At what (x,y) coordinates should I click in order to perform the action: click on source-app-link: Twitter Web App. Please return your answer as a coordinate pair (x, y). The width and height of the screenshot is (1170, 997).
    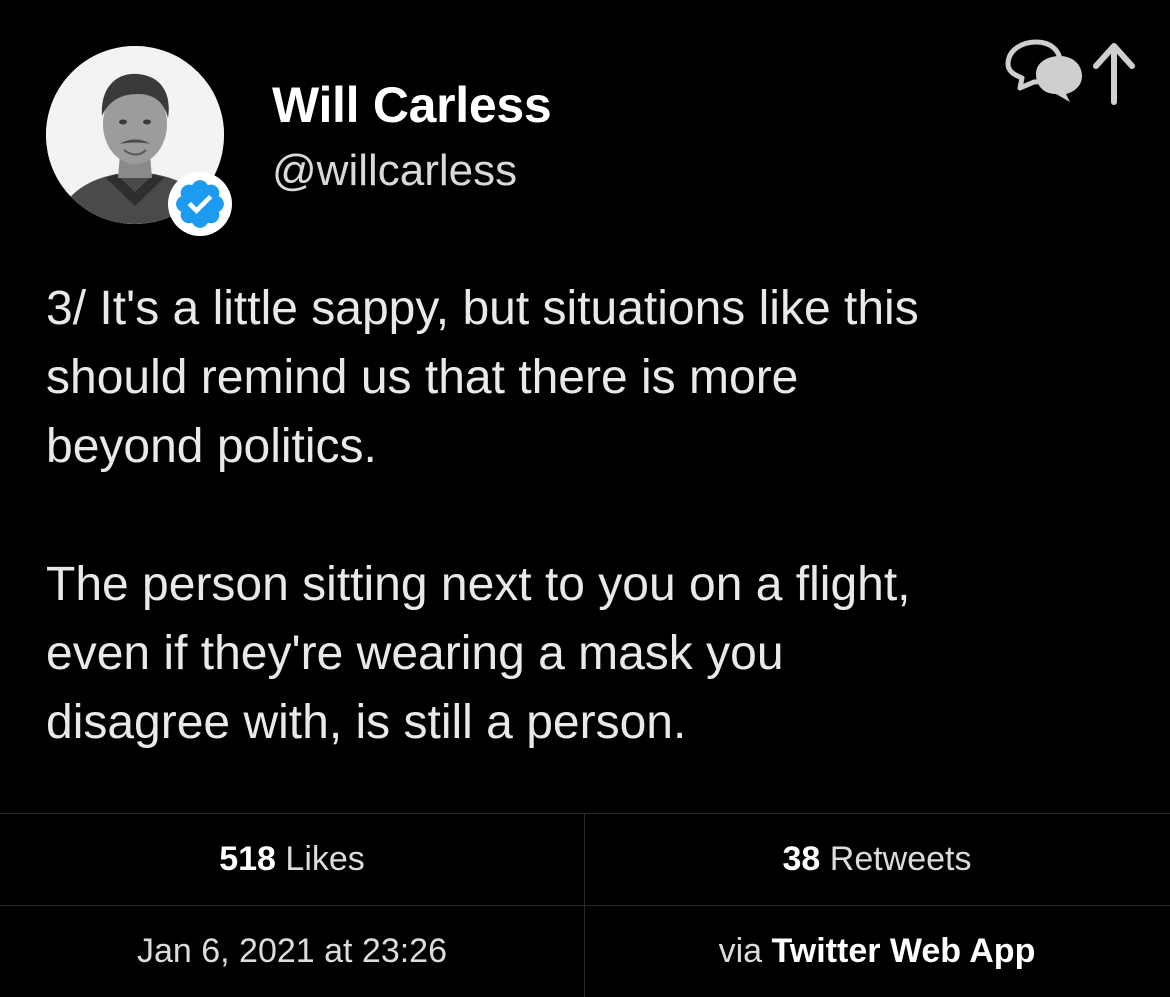
    Looking at the image, I should click on (904, 951).